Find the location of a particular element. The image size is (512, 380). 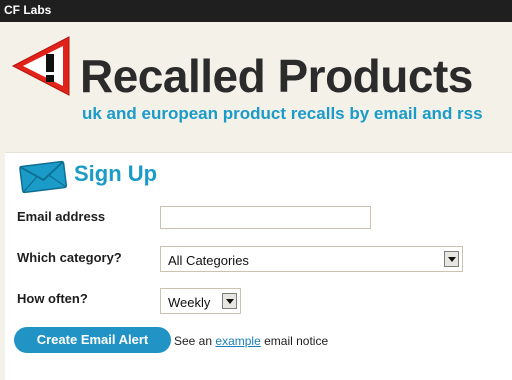

create-email-alert-button: Create Email Alert is located at coordinates (92, 340).